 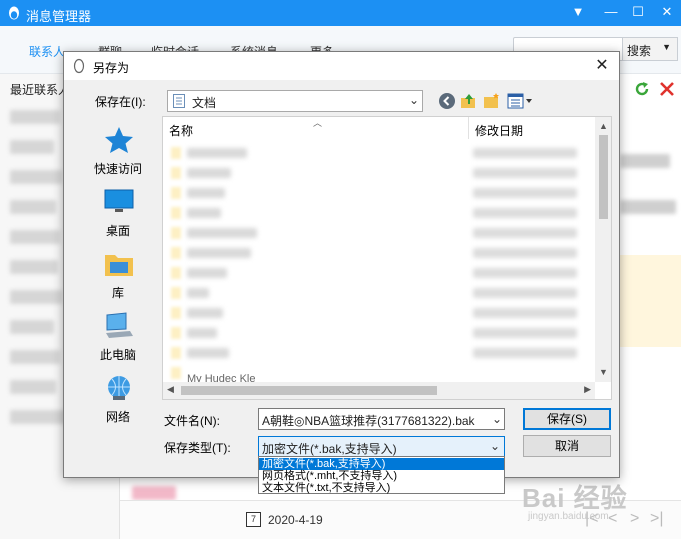 What do you see at coordinates (648, 207) in the screenshot?
I see `message-snippet` at bounding box center [648, 207].